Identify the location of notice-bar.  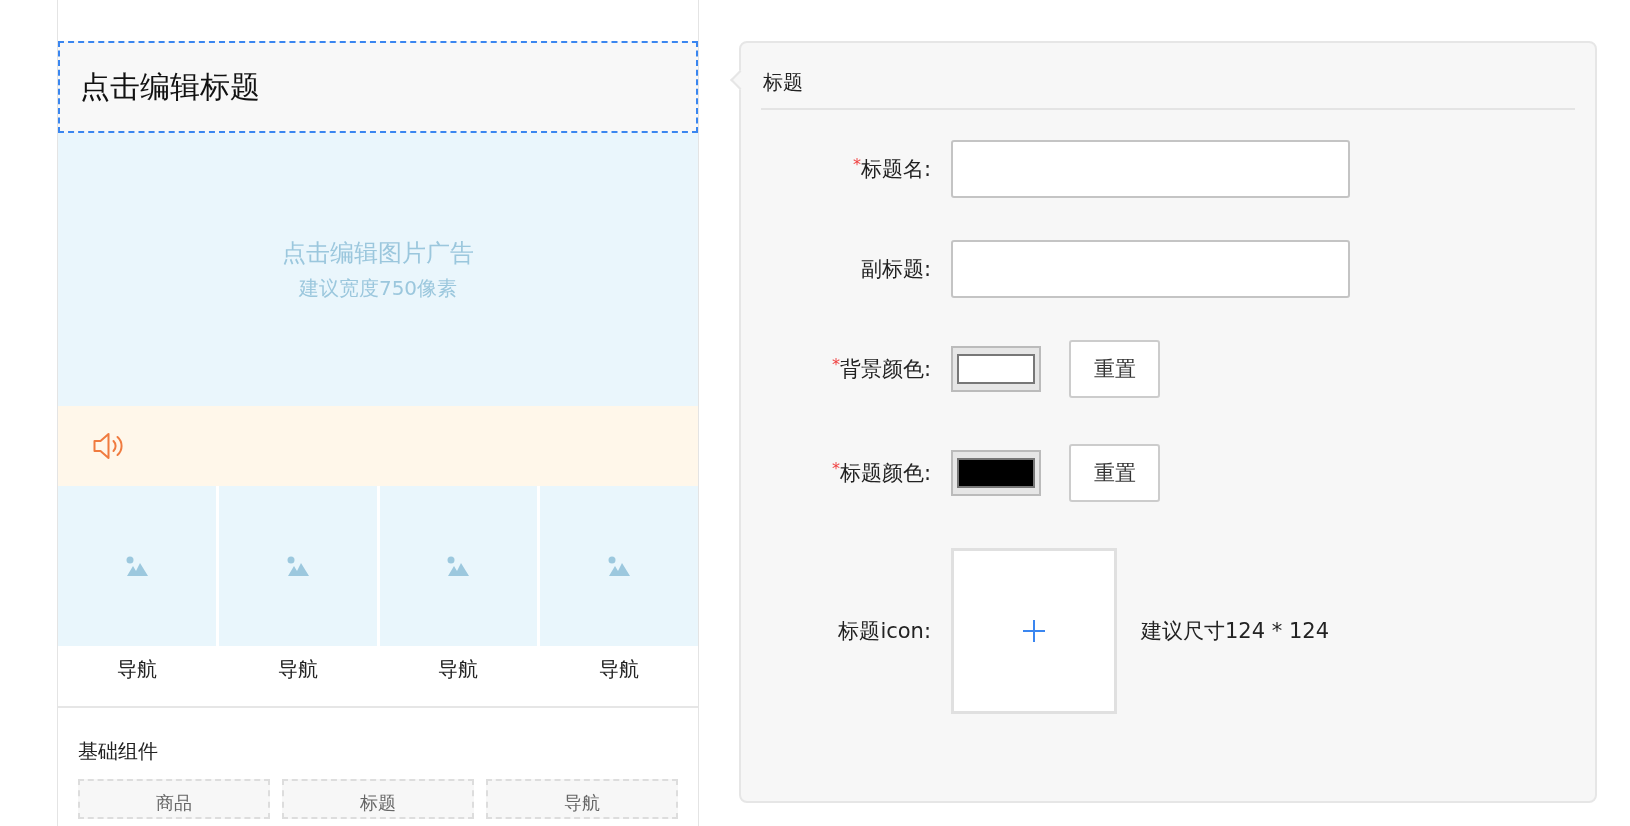
(378, 446).